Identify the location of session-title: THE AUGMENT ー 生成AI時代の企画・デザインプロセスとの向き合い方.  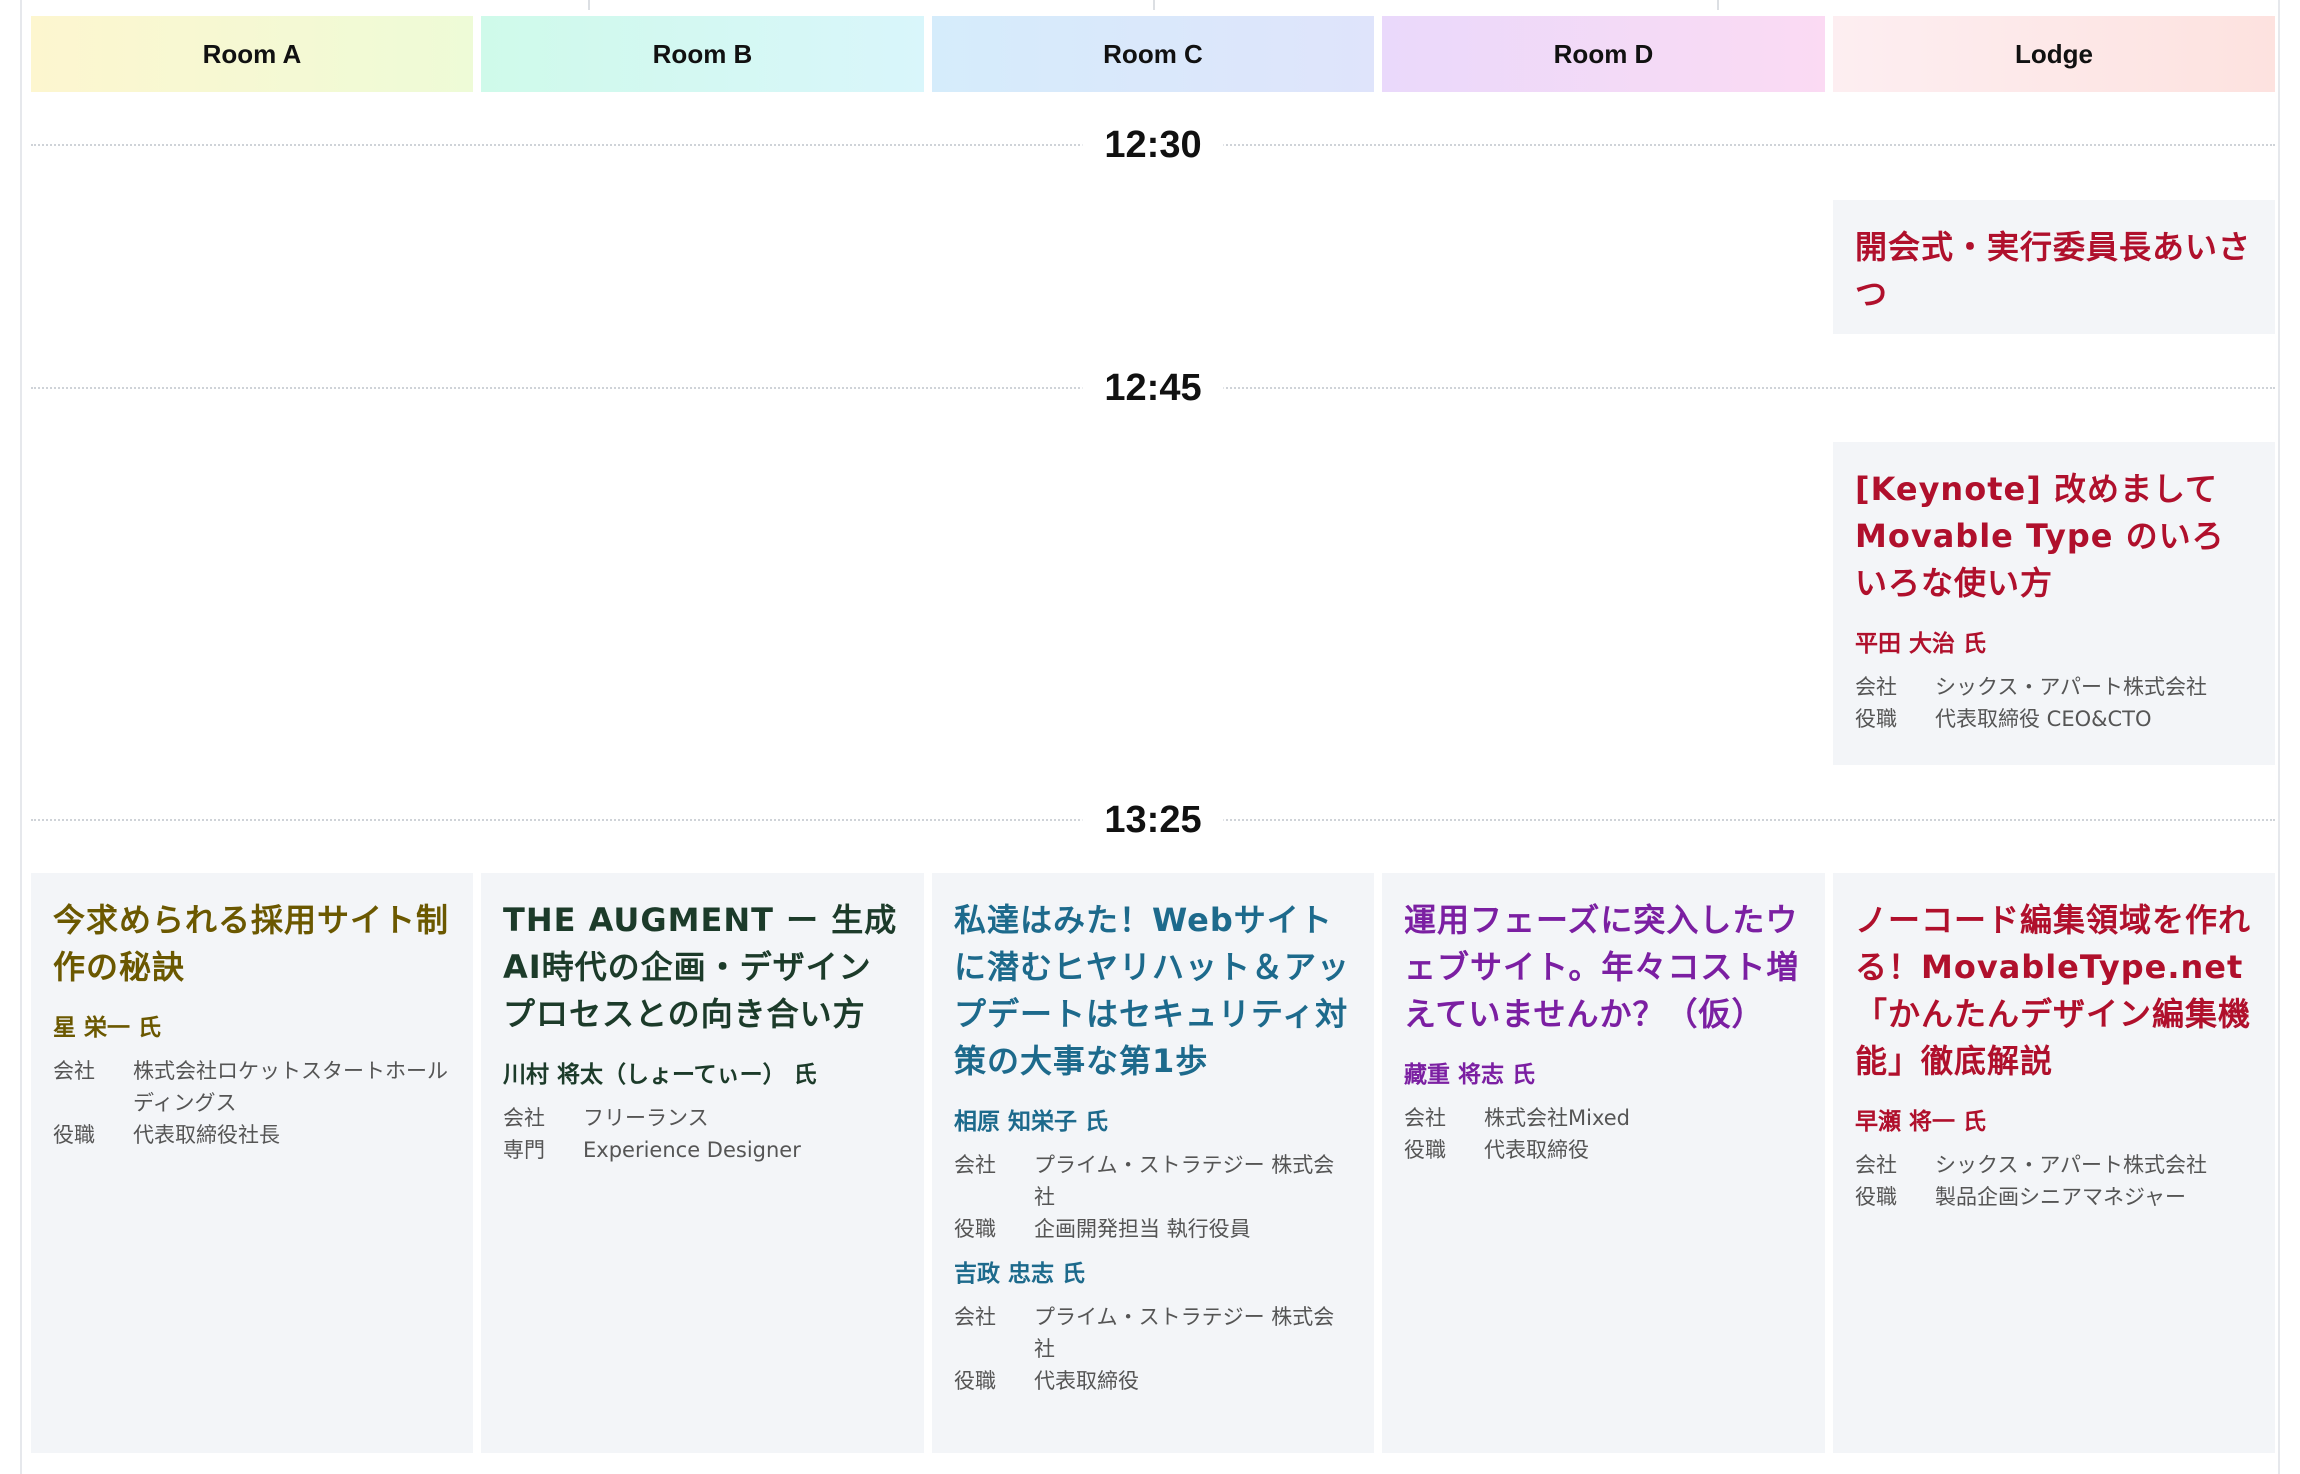
(702, 967).